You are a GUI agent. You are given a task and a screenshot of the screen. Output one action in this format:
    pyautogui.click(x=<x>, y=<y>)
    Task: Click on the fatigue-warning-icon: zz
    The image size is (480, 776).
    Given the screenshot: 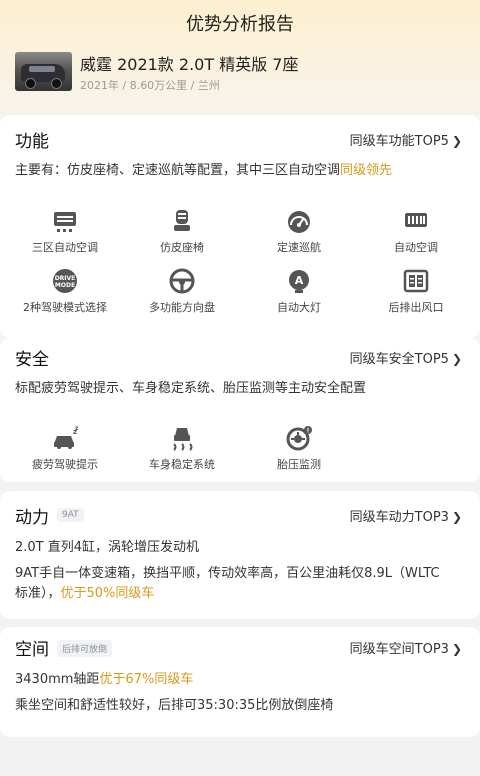 What is the action you would take?
    pyautogui.click(x=65, y=438)
    